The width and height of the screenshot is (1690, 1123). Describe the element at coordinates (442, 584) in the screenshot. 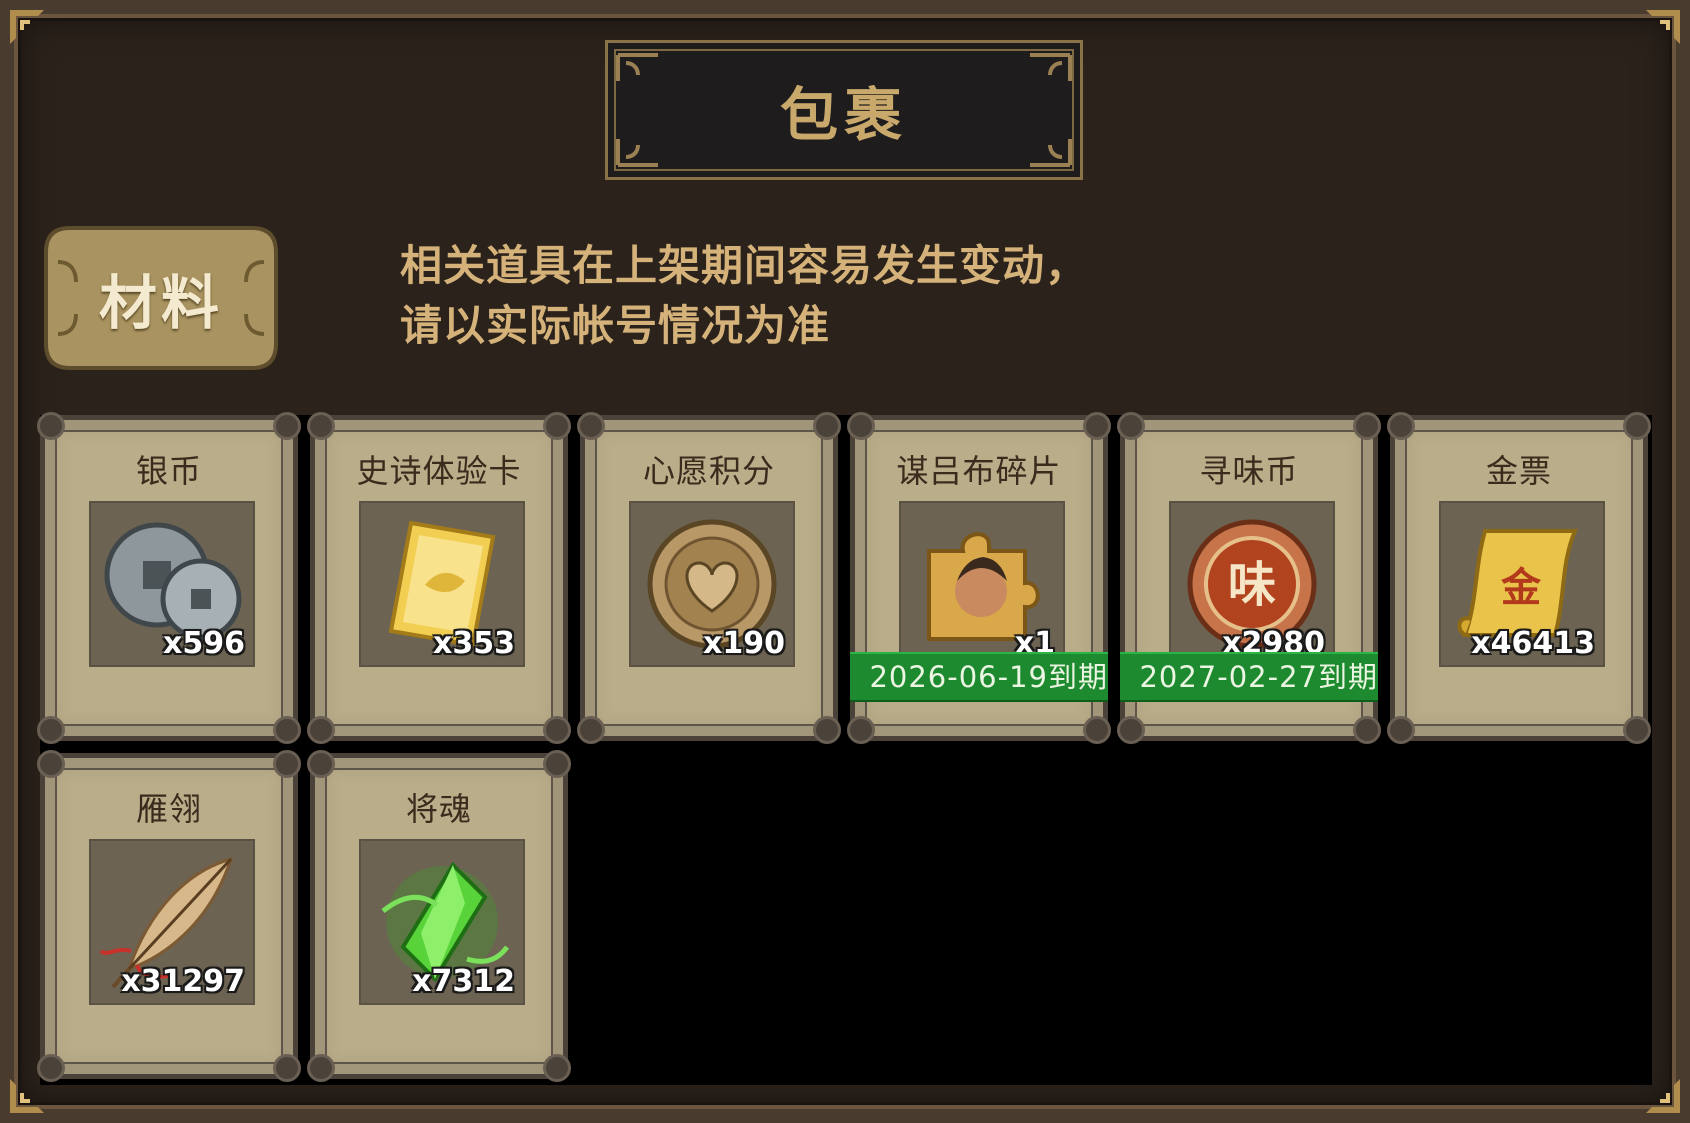

I see `item-icon-frame: x353` at that location.